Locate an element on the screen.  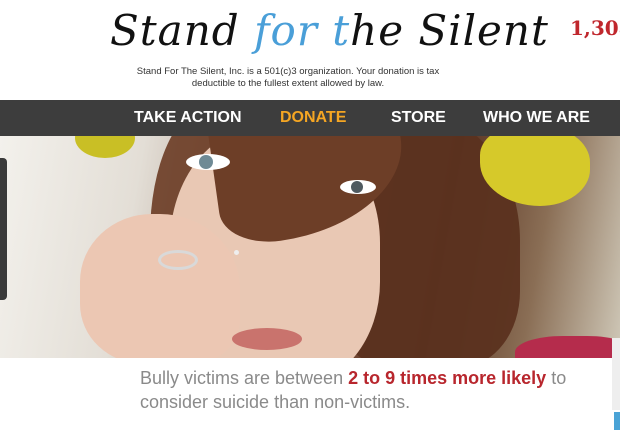
hero-knit-hat-left is located at coordinates (105, 147).